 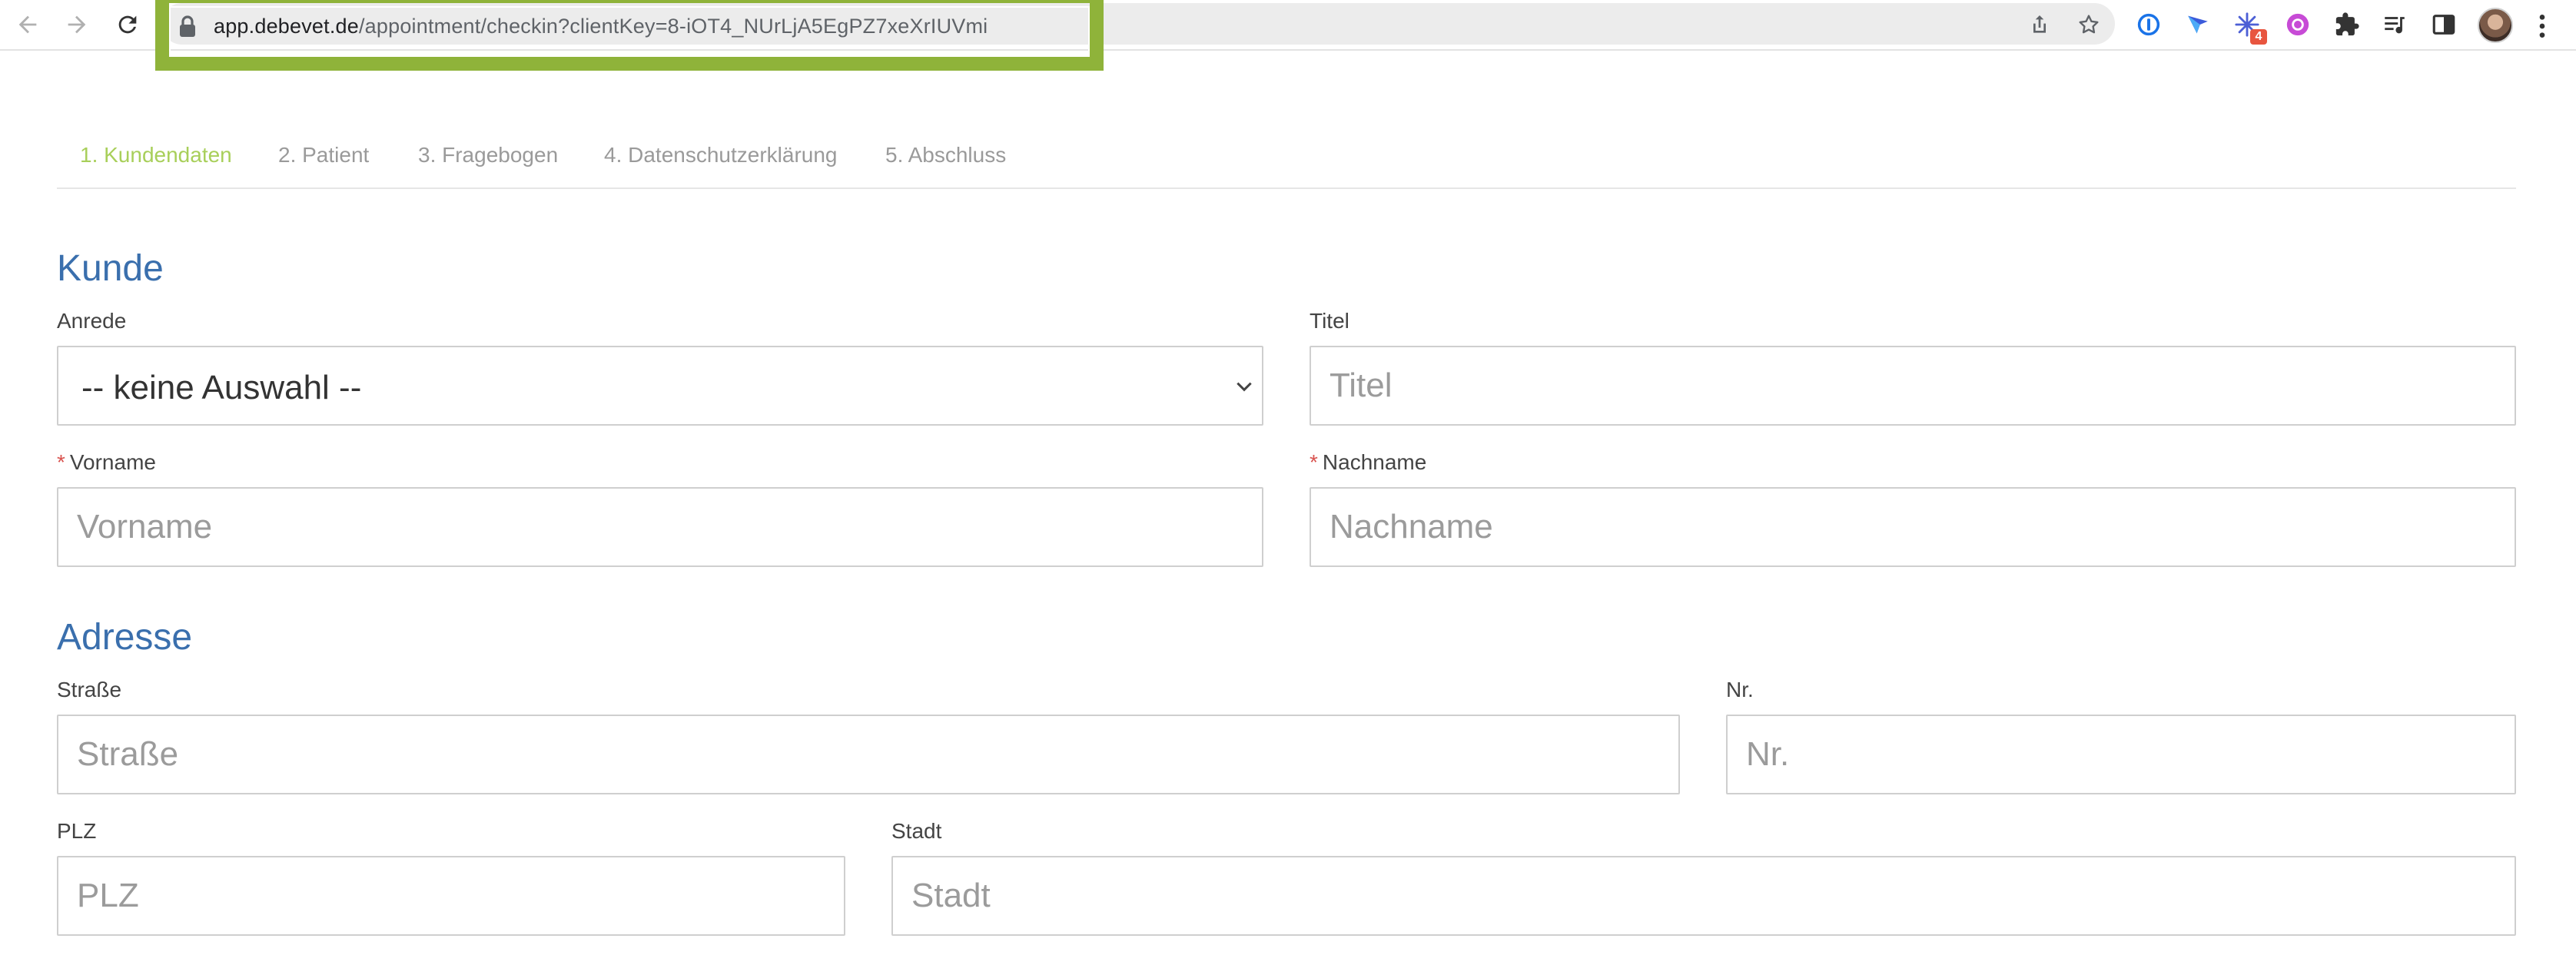 I want to click on reload-icon, so click(x=127, y=24).